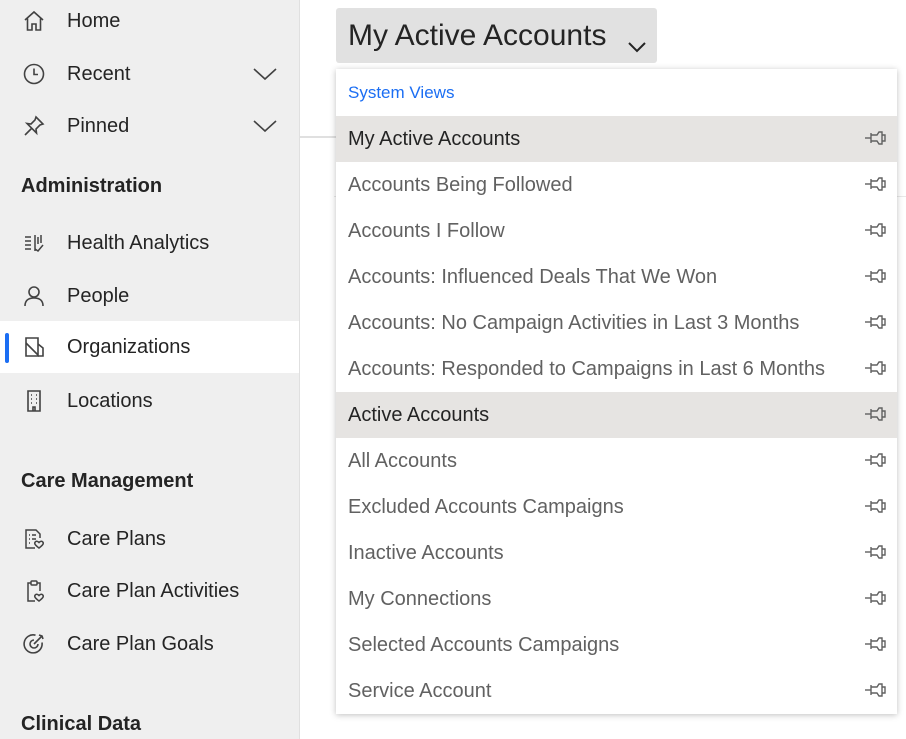 The width and height of the screenshot is (906, 739). What do you see at coordinates (420, 599) in the screenshot?
I see `dropdown-item-label: My Connections` at bounding box center [420, 599].